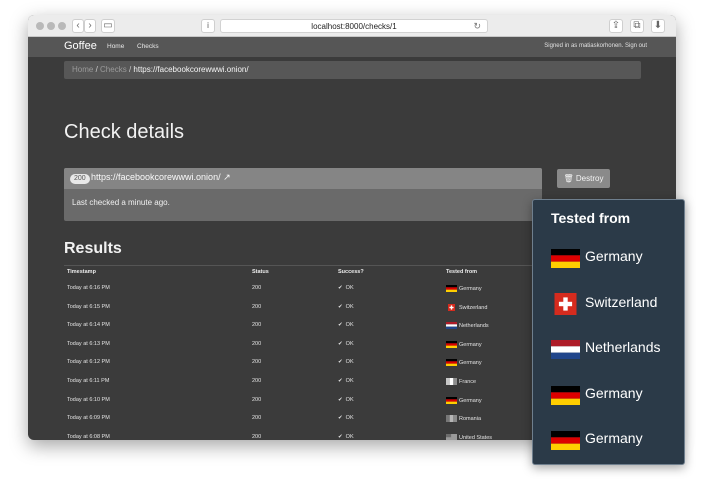  I want to click on user-status: Signed in as matiaskorhonen. Sign out, so click(595, 46).